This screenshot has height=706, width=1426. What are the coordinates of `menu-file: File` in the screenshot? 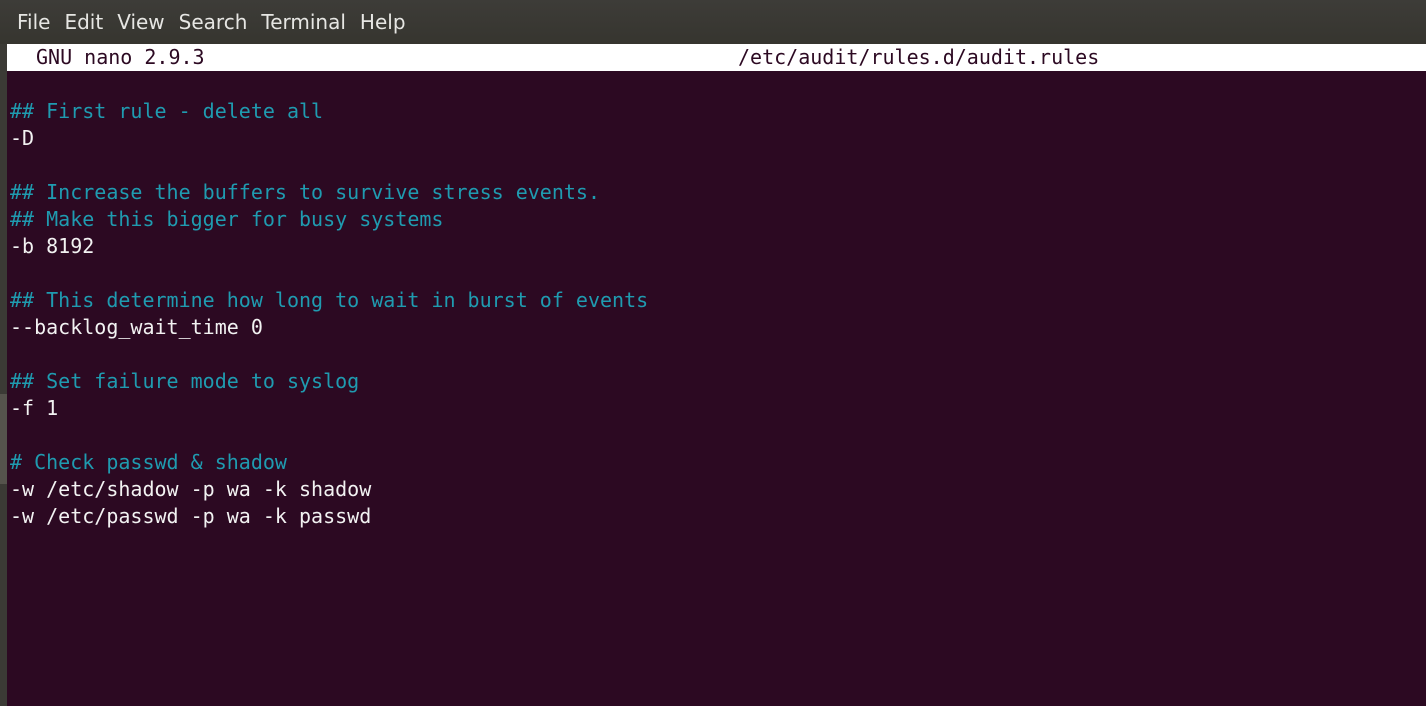 It's located at (33, 22).